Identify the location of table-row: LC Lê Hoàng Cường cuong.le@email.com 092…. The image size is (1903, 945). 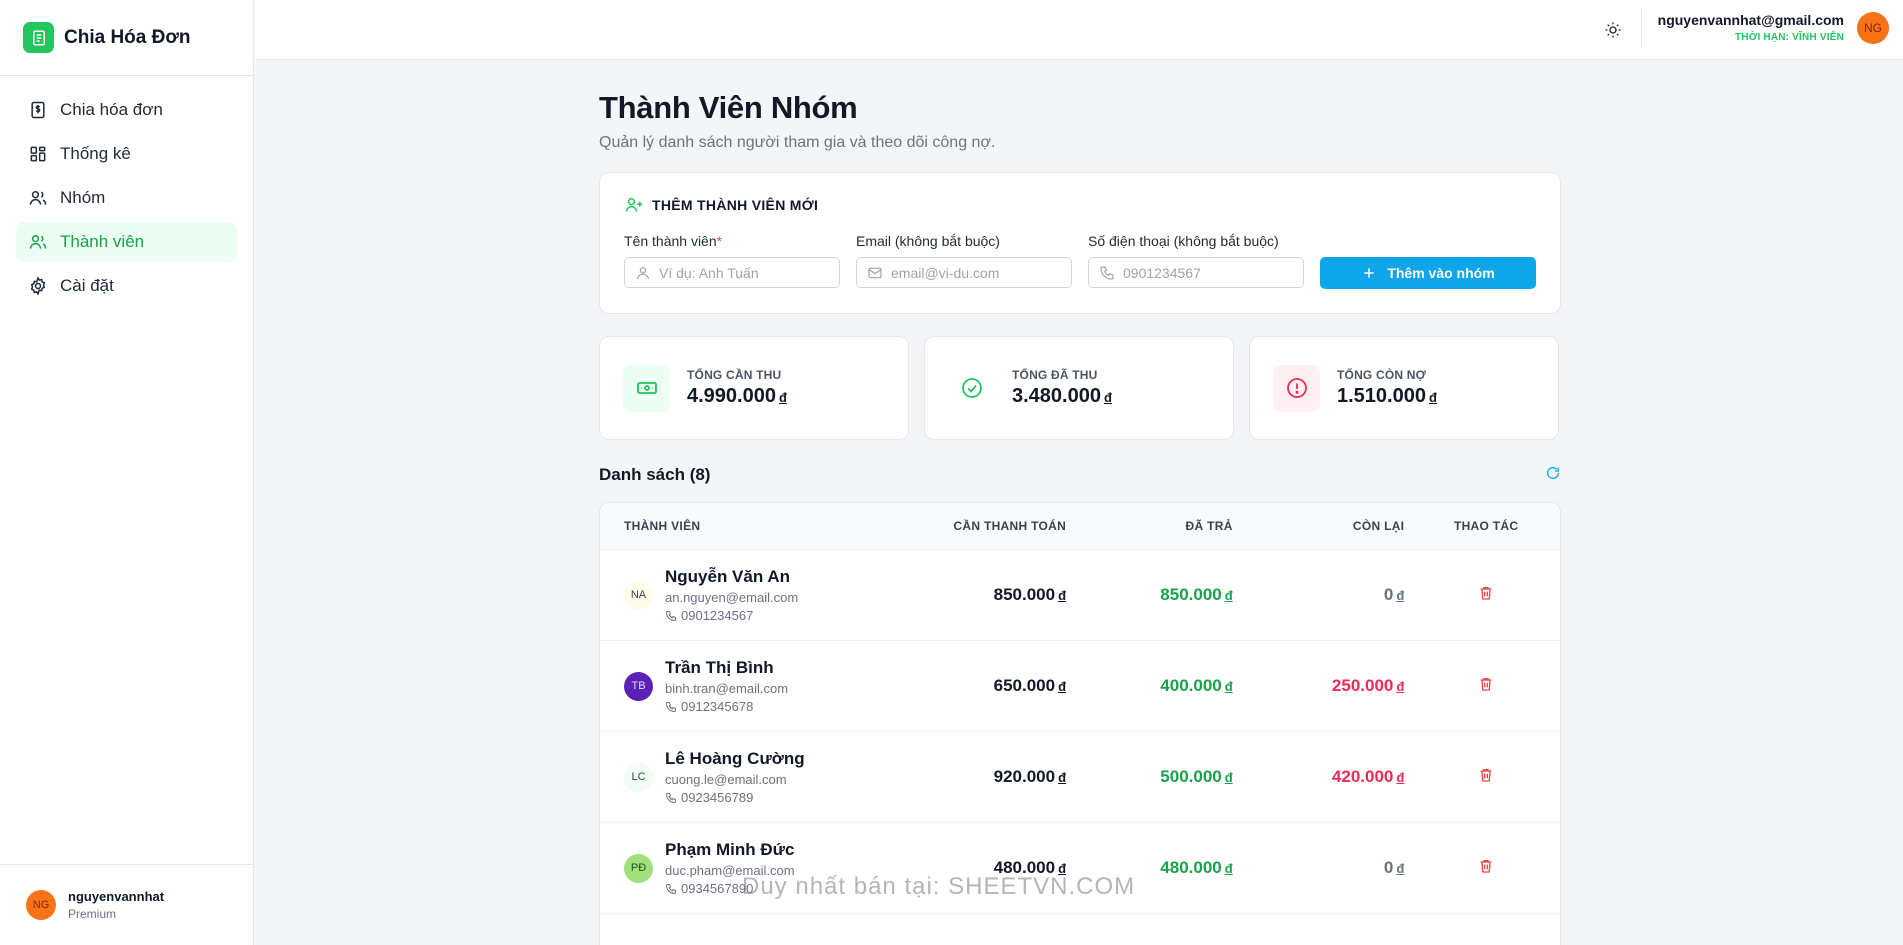
(1080, 777).